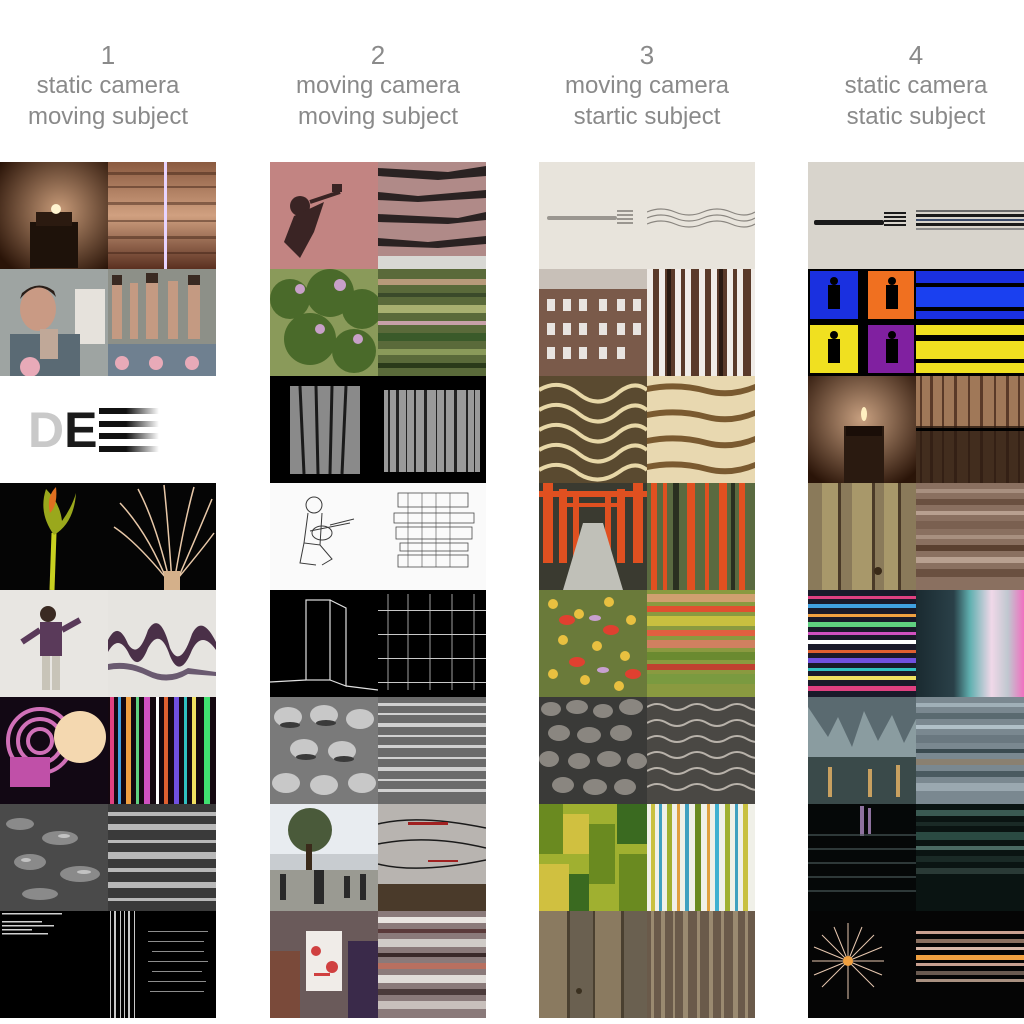 The image size is (1024, 1024). I want to click on shadow-photo, so click(324, 215).